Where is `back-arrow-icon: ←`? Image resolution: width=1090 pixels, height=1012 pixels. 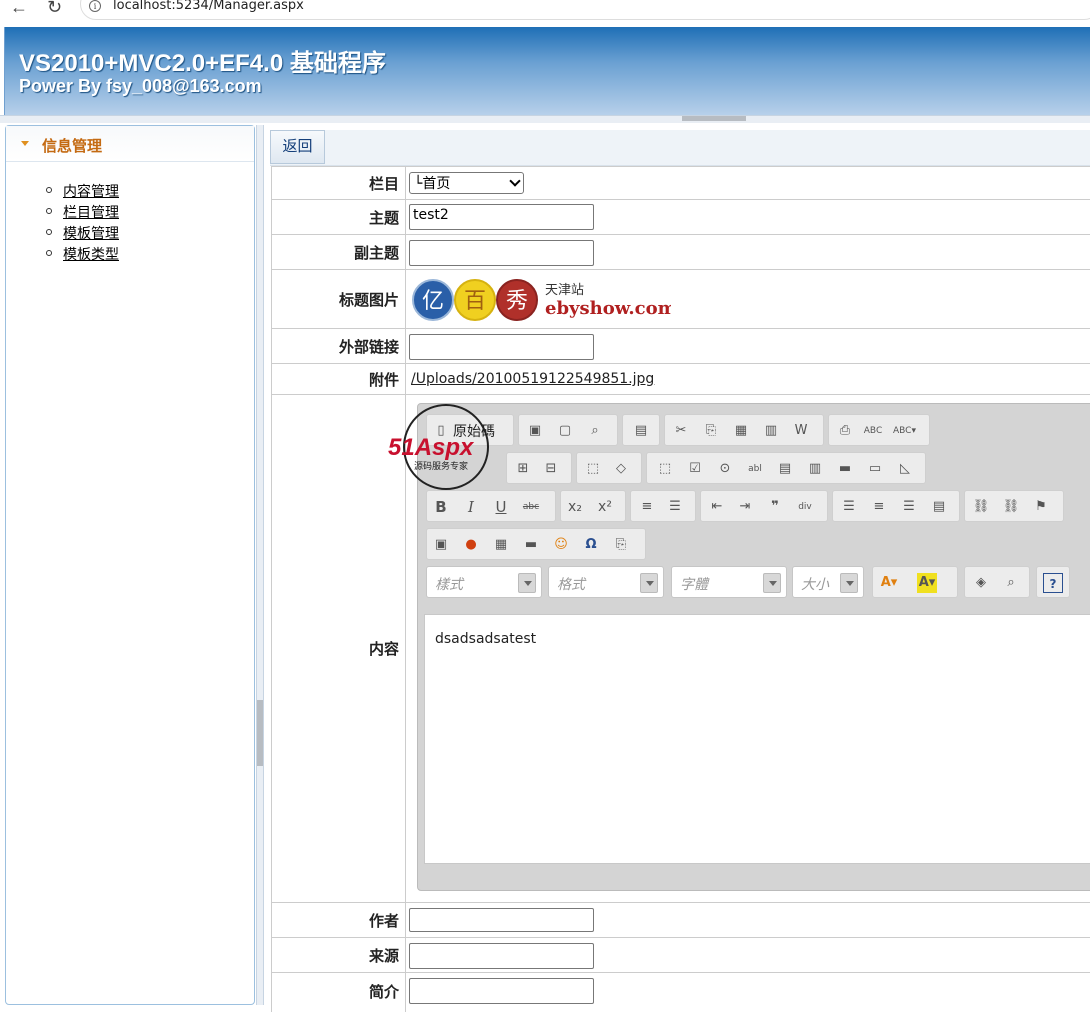
back-arrow-icon: ← is located at coordinates (19, 9).